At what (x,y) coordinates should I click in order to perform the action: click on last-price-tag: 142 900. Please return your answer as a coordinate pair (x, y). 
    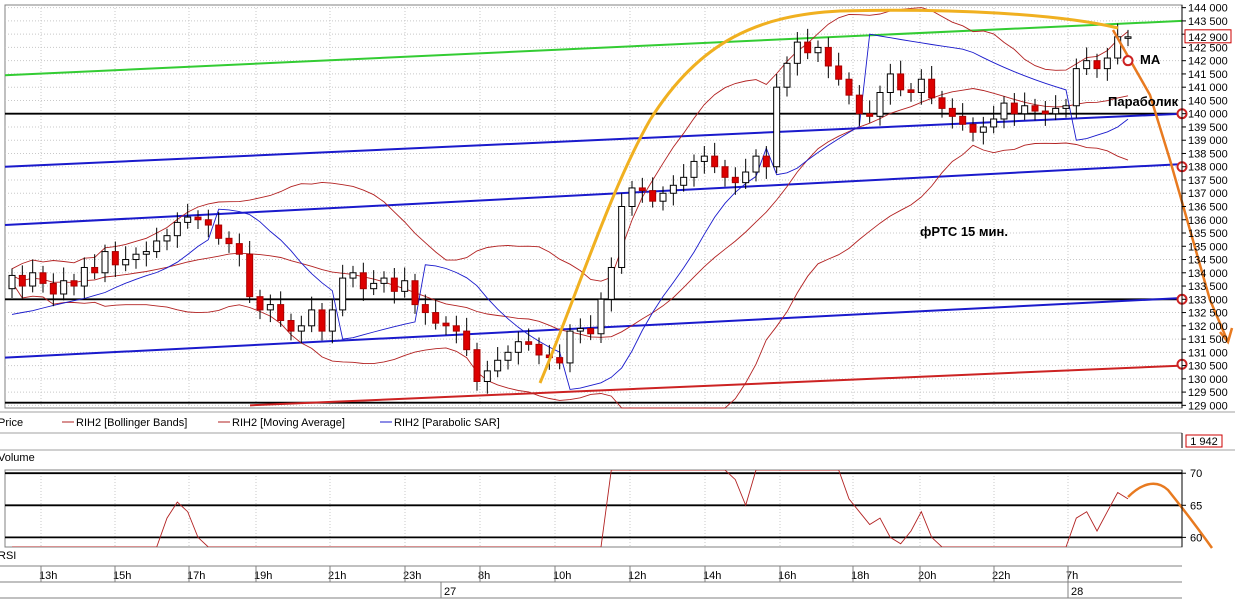
    Looking at the image, I should click on (1208, 36).